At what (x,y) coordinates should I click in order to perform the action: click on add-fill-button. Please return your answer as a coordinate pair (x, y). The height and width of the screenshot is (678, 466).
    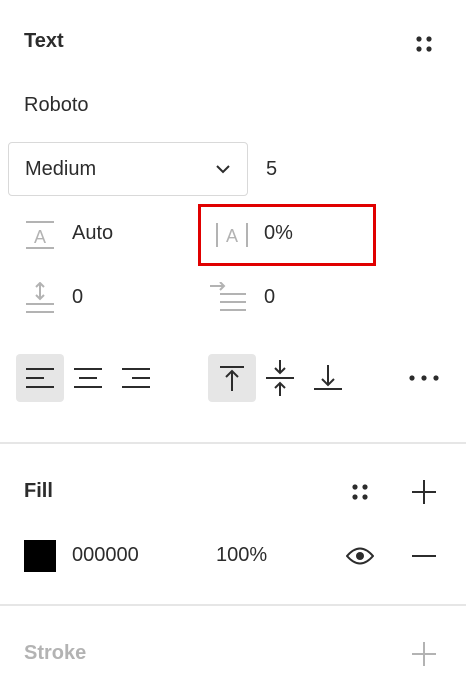
    Looking at the image, I should click on (424, 492).